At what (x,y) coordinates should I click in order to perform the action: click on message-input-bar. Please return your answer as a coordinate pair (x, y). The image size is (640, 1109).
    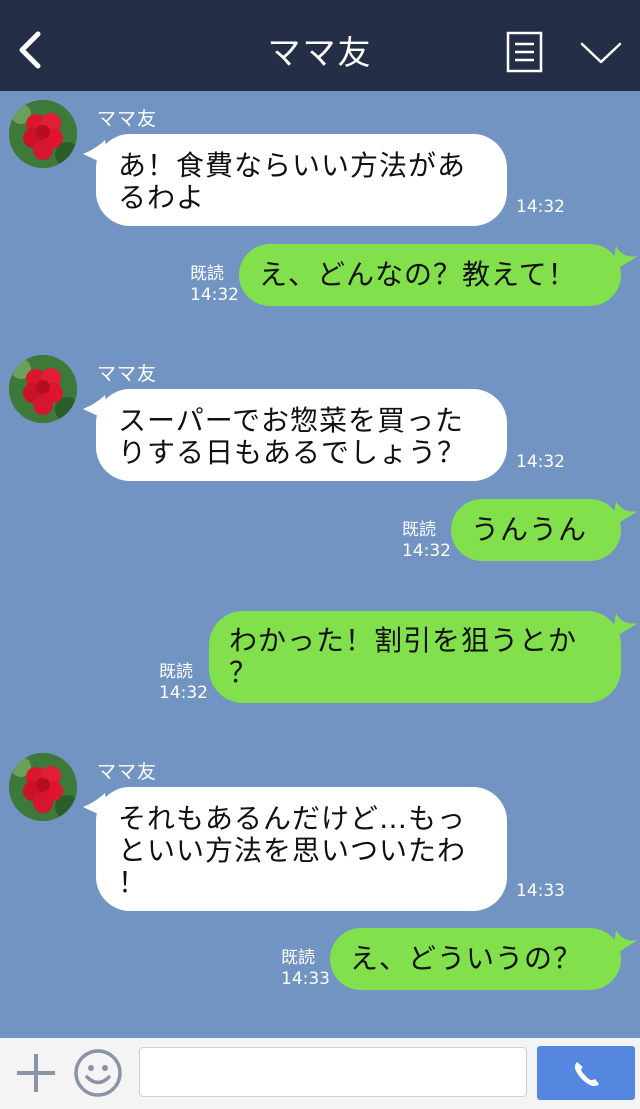
    Looking at the image, I should click on (320, 1073).